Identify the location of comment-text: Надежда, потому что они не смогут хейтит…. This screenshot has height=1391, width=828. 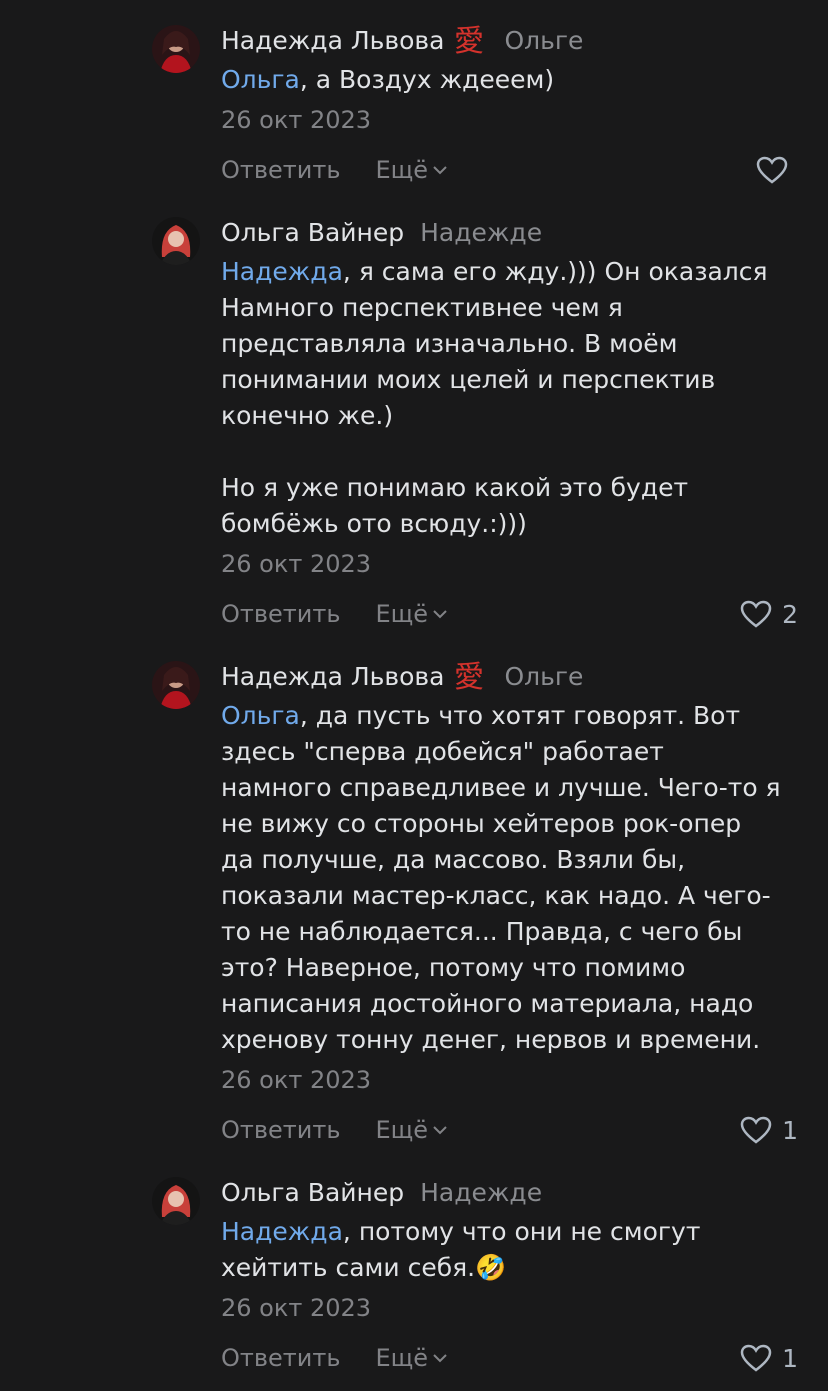
(461, 1249).